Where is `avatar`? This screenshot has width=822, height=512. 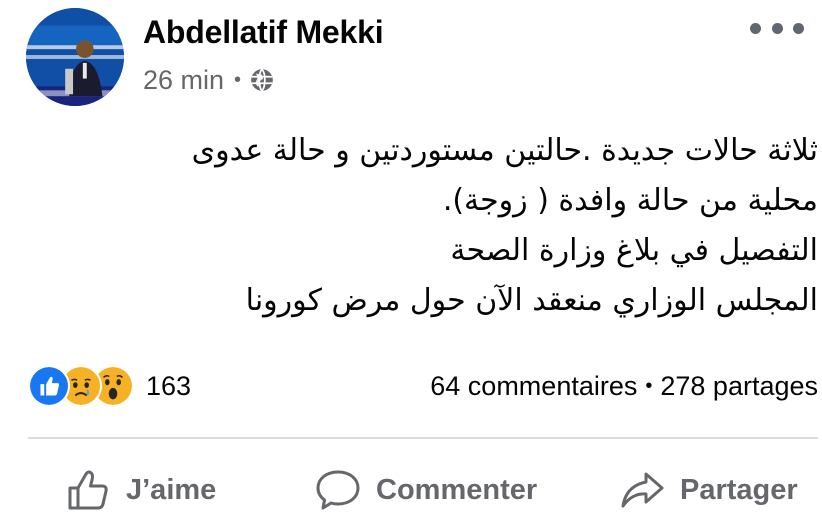 avatar is located at coordinates (75, 57).